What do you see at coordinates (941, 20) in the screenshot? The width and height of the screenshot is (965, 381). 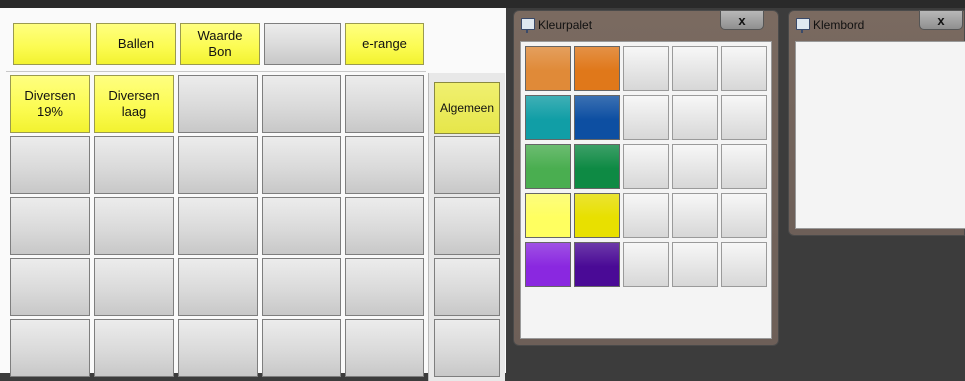 I see `clipboard-close-button: x` at bounding box center [941, 20].